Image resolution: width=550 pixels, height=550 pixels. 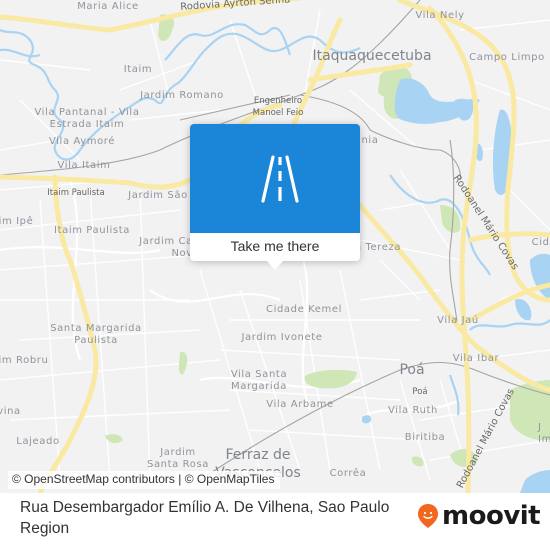 What do you see at coordinates (370, 140) in the screenshot?
I see `place-label: nia` at bounding box center [370, 140].